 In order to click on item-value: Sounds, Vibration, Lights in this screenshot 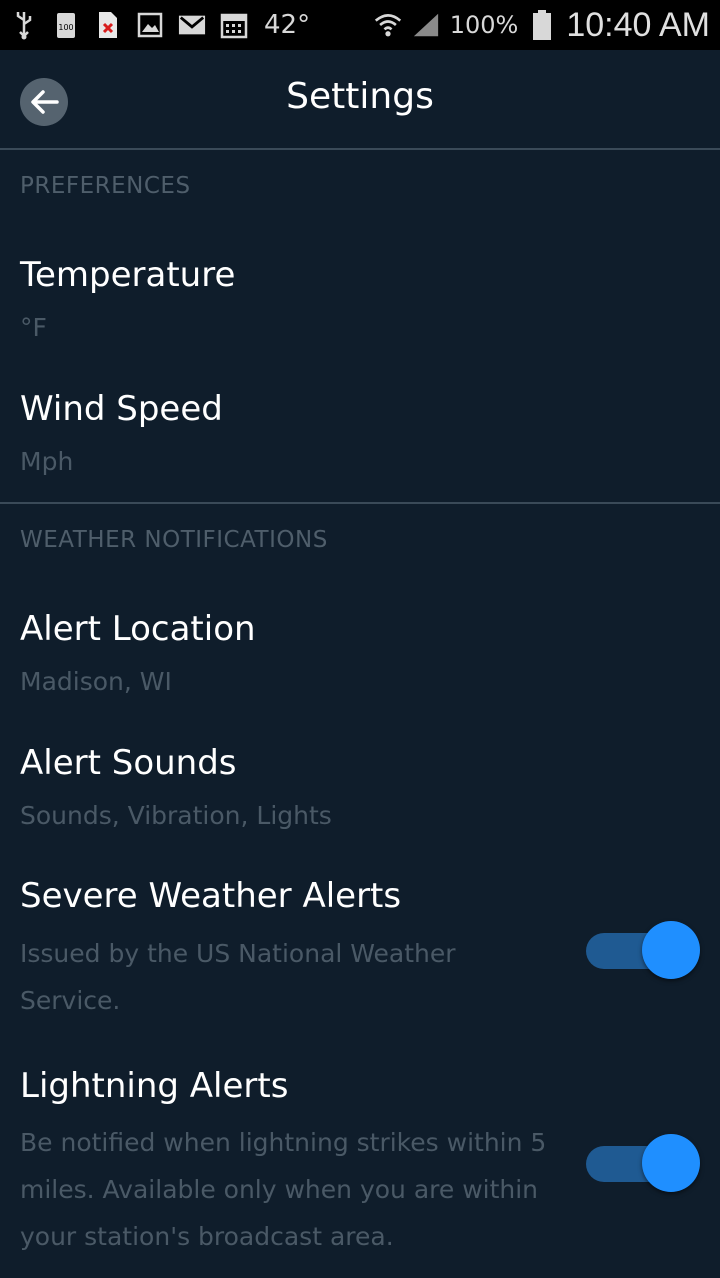, I will do `click(176, 815)`.